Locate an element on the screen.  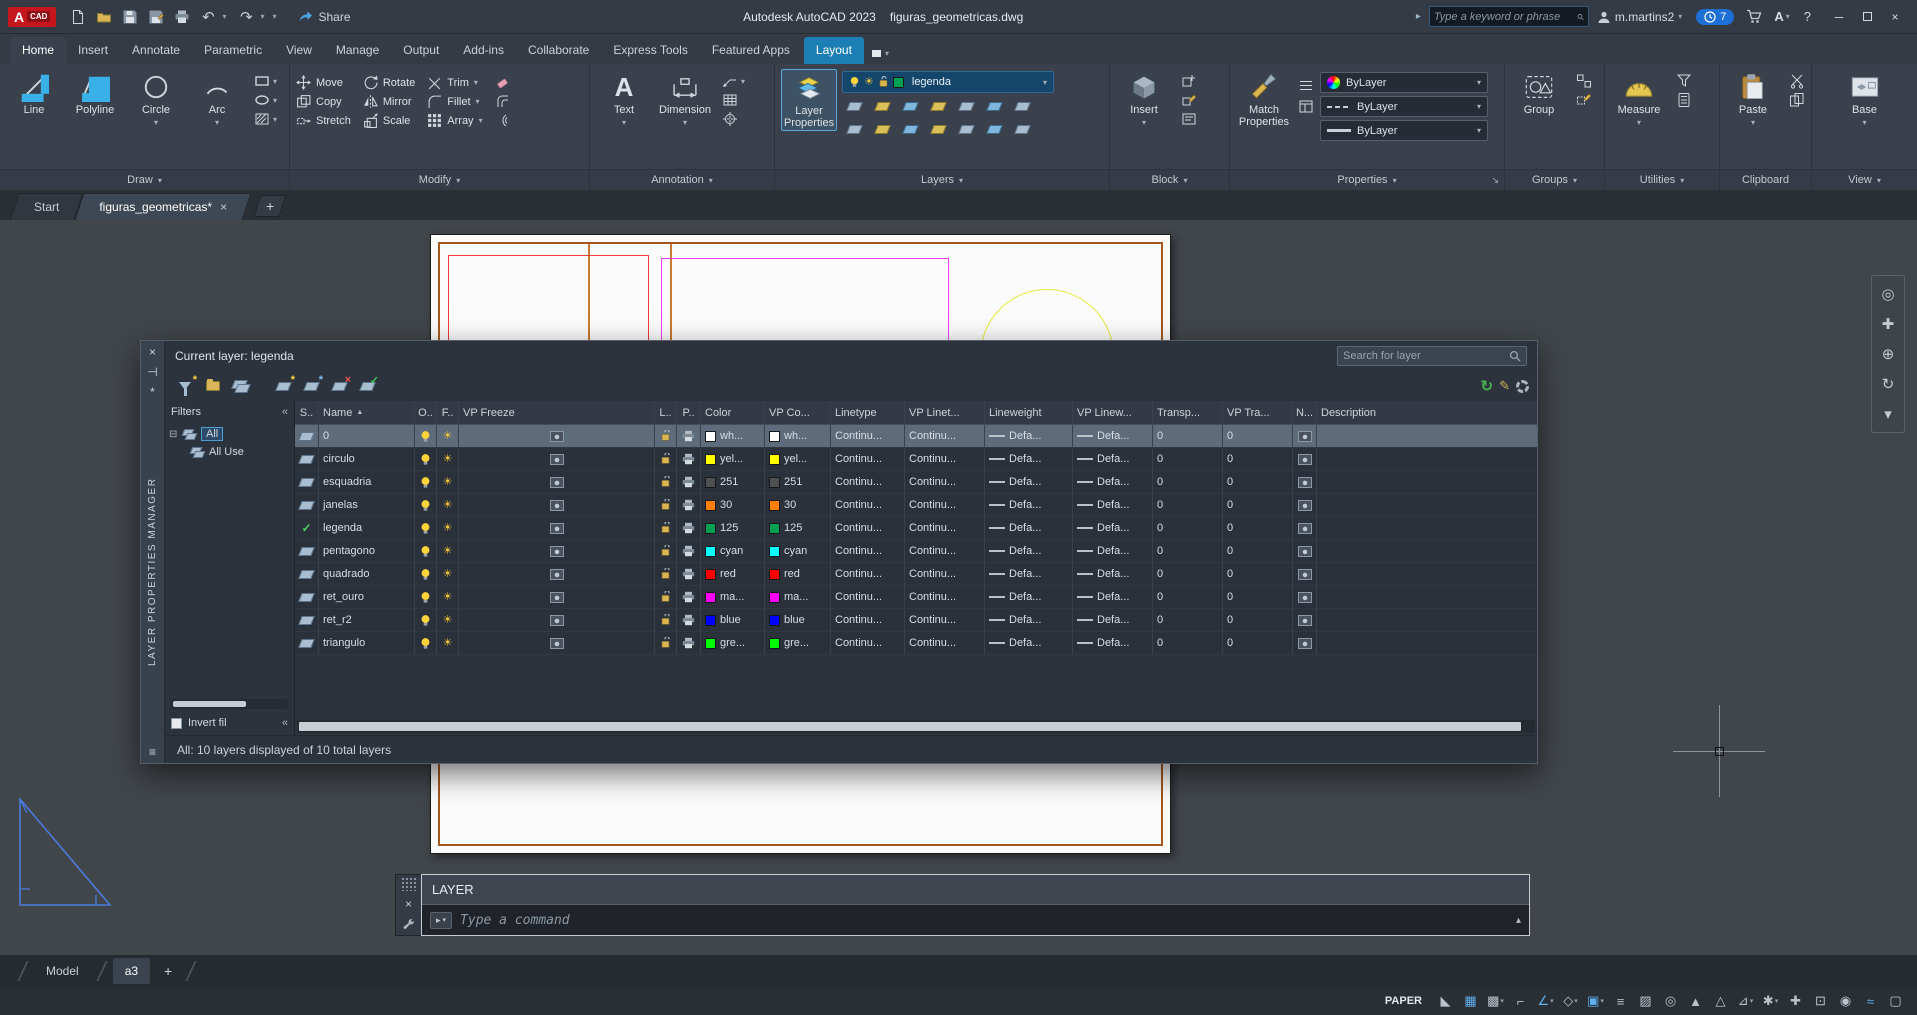
command-input: ▸ ▾ Type a command ▴ is located at coordinates (975, 920).